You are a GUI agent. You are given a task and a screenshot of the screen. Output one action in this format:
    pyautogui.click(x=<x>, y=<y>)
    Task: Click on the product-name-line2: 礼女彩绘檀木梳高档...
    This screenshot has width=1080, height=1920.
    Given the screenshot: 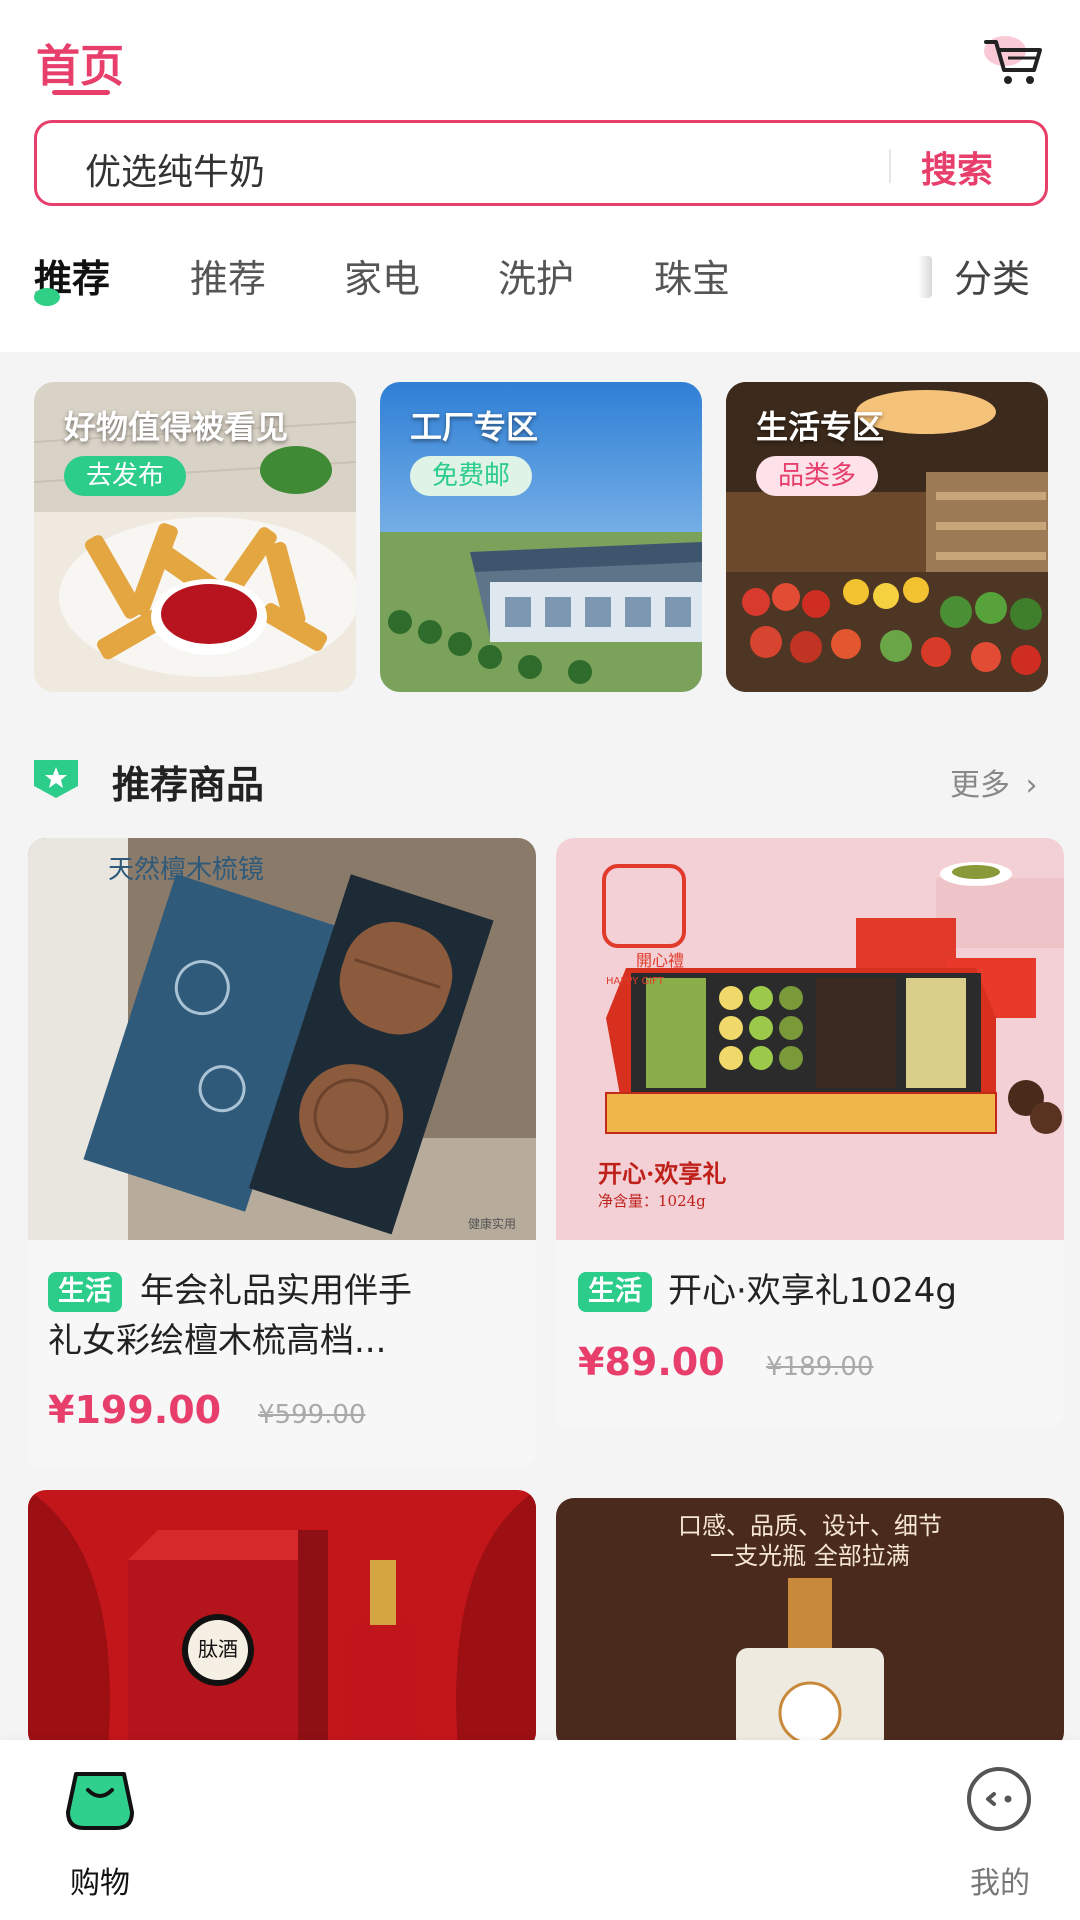 What is the action you would take?
    pyautogui.click(x=217, y=1341)
    